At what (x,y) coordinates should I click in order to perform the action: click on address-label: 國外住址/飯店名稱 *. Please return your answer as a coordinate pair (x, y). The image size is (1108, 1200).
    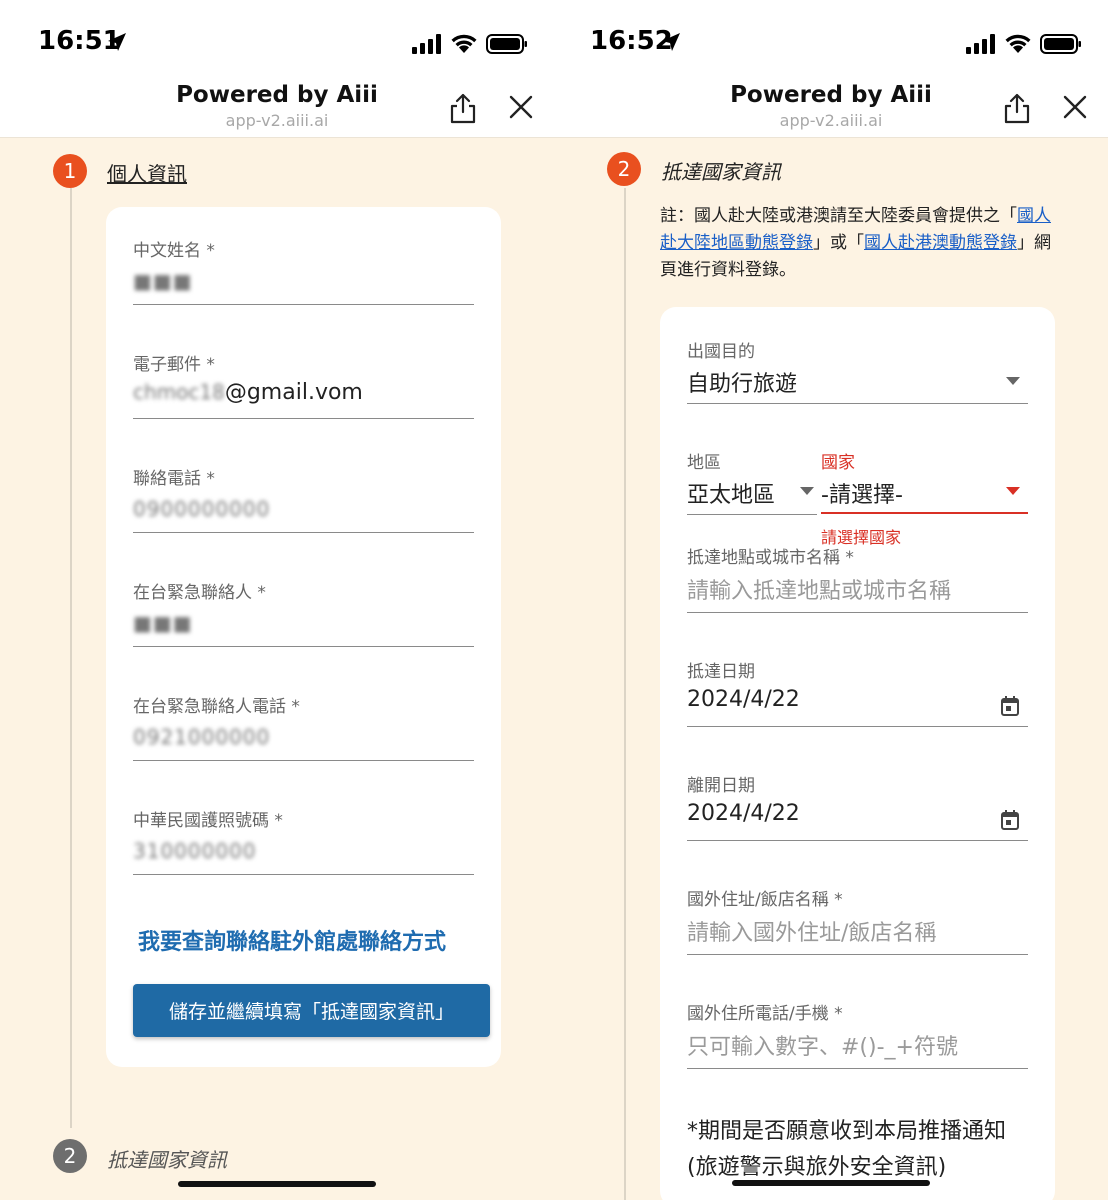
    Looking at the image, I should click on (765, 900).